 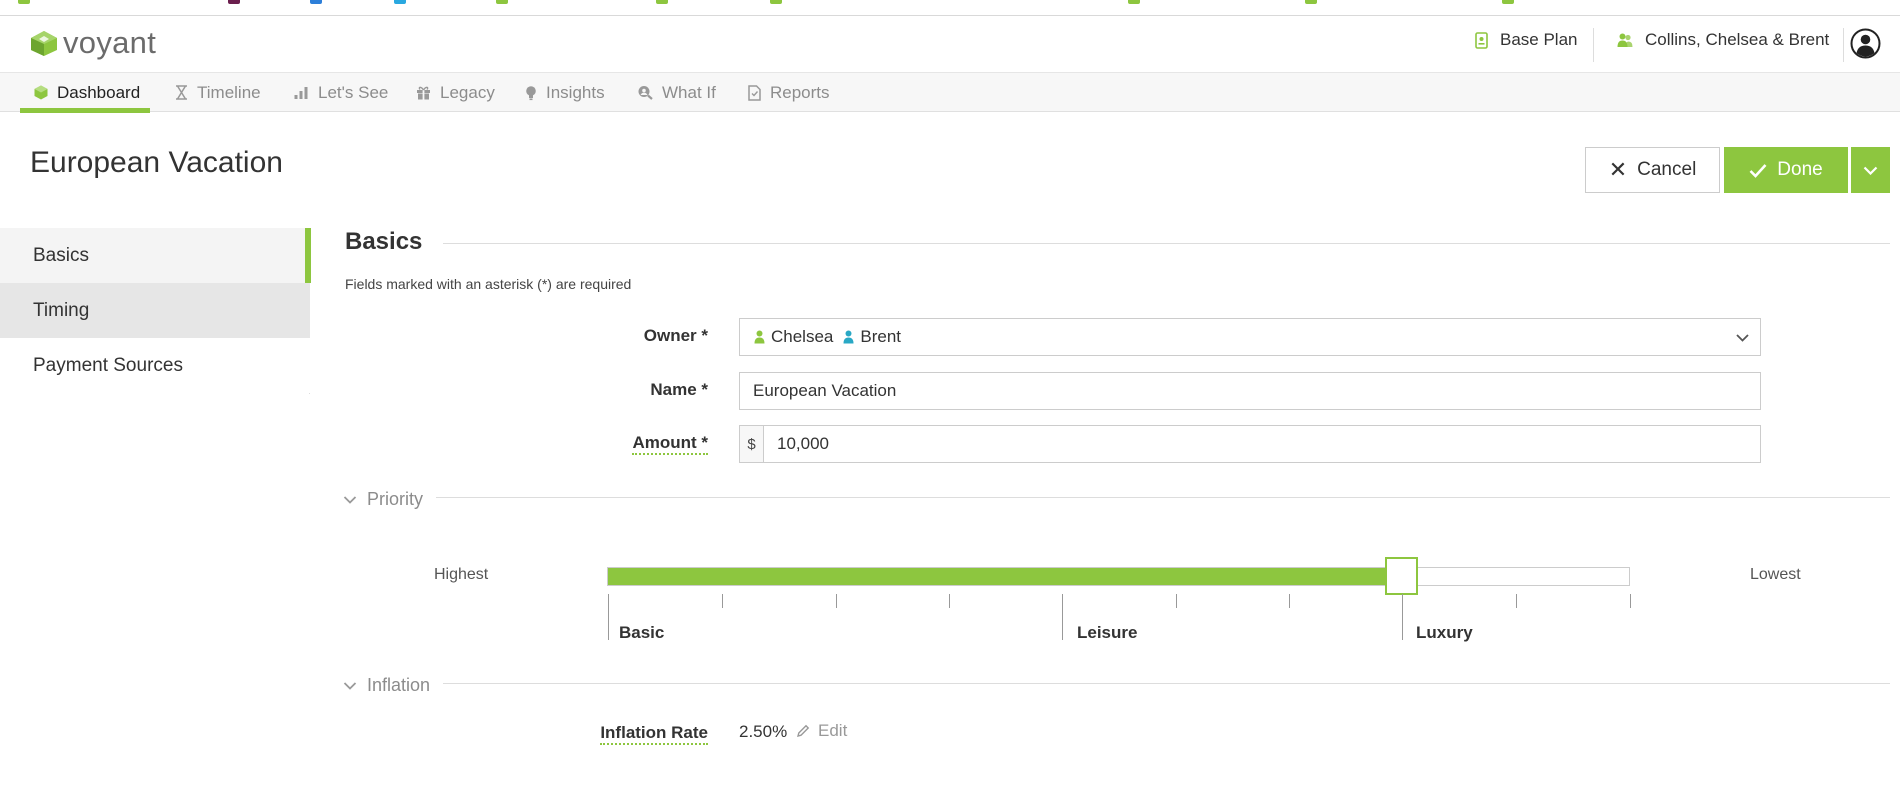 What do you see at coordinates (155, 255) in the screenshot?
I see `side-menu-basics: Basics` at bounding box center [155, 255].